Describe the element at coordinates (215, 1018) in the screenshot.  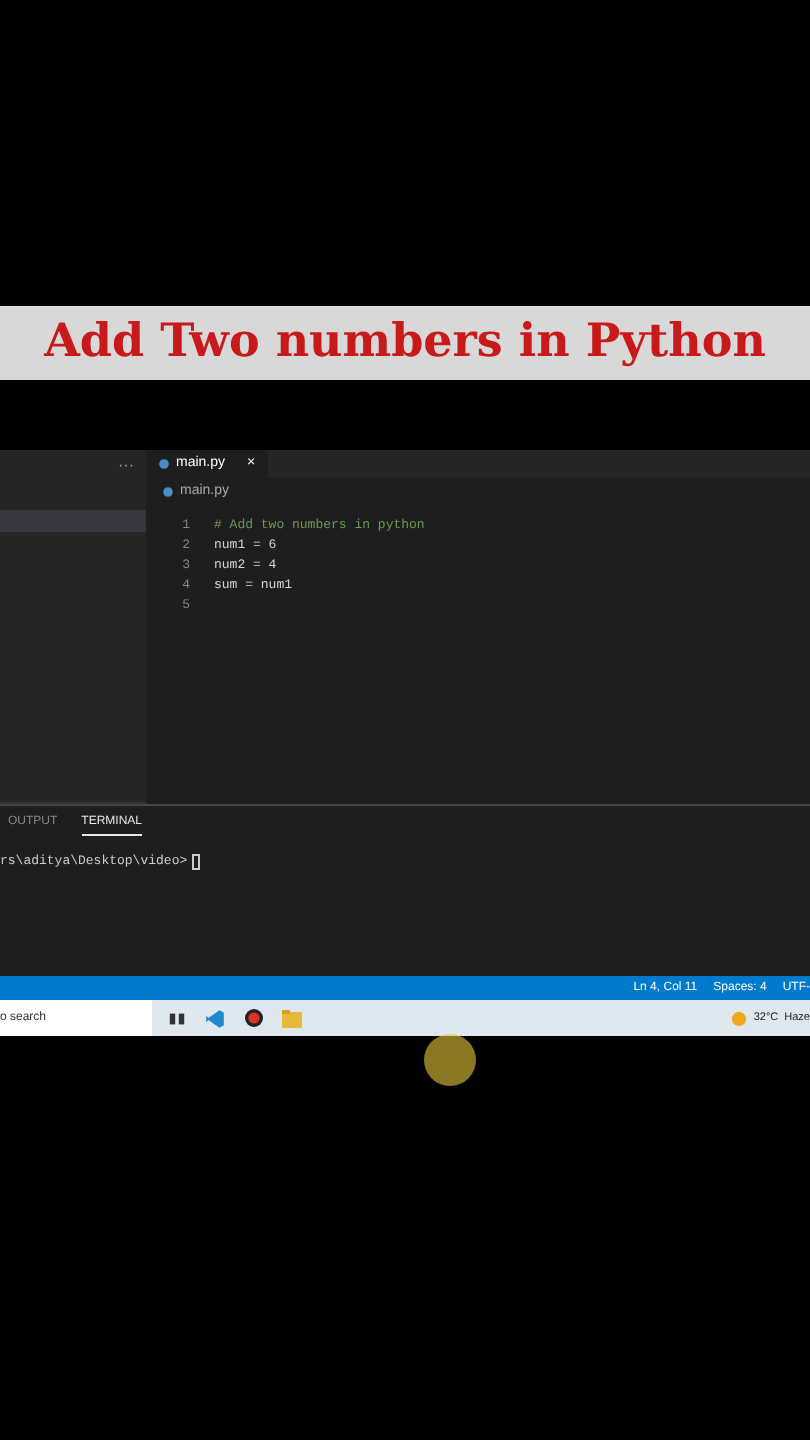
I see `editor-app-icon` at that location.